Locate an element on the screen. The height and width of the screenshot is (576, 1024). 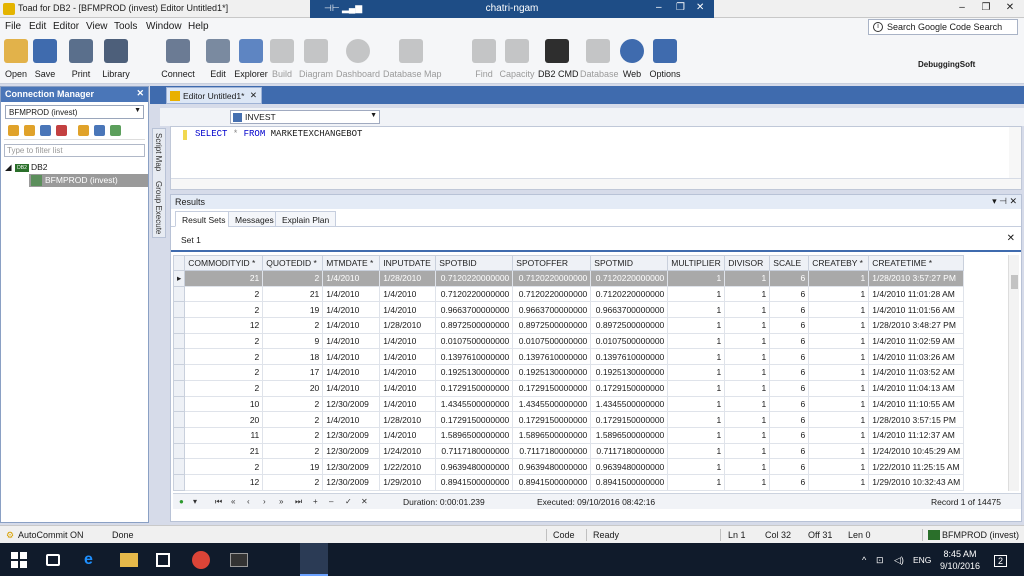
status-connection: BFMPROD (invest) is located at coordinates (980, 535).